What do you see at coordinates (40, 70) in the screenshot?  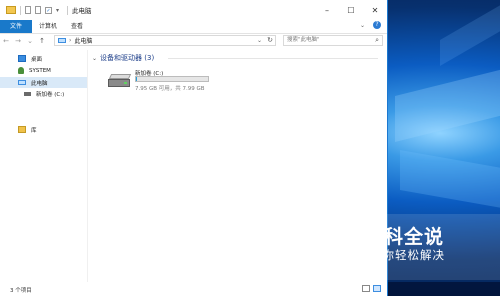 I see `sidebar-item-label: SYSTEM` at bounding box center [40, 70].